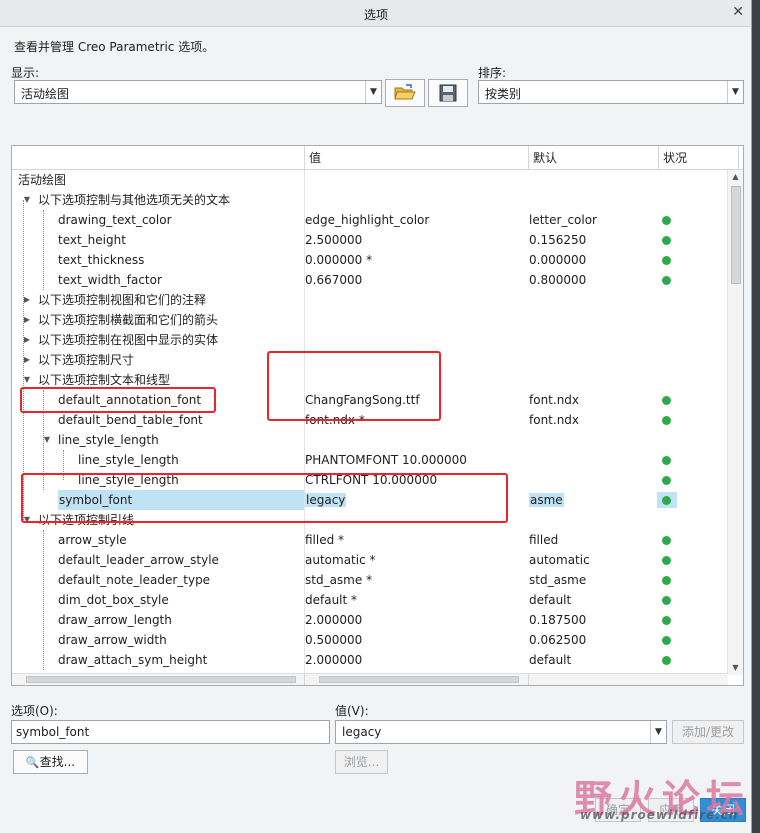  What do you see at coordinates (593, 280) in the screenshot?
I see `option-default: 0.800000` at bounding box center [593, 280].